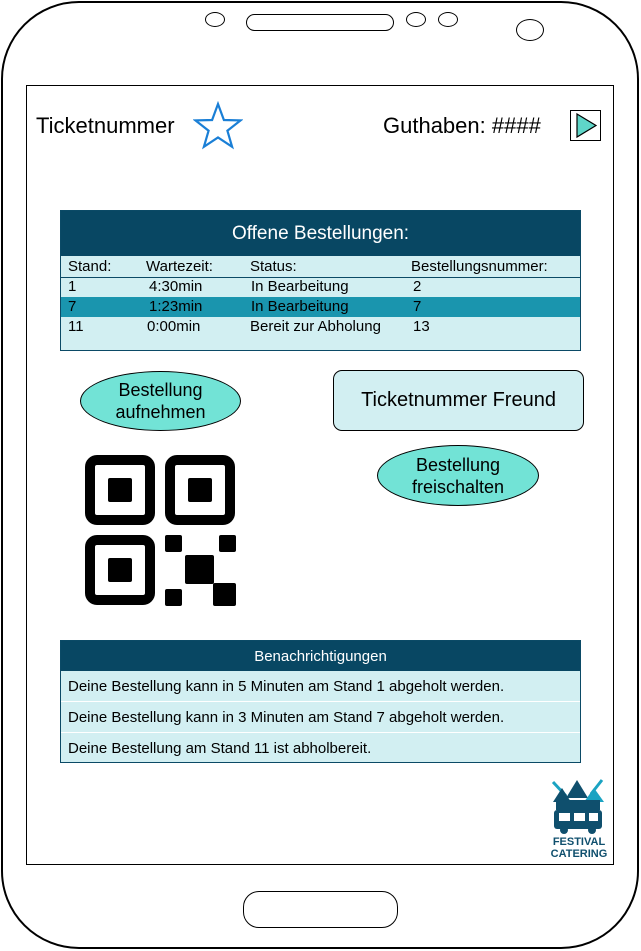 The height and width of the screenshot is (951, 641). What do you see at coordinates (72, 286) in the screenshot?
I see `cell-stand: 1` at bounding box center [72, 286].